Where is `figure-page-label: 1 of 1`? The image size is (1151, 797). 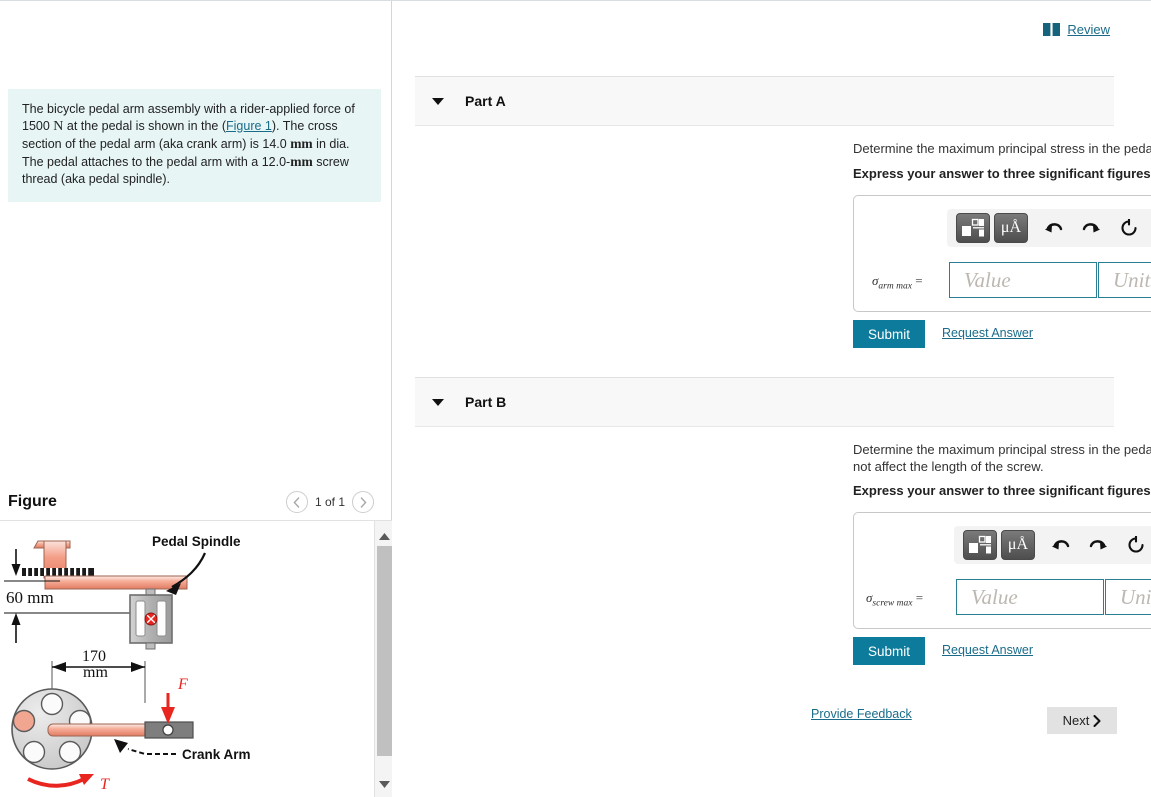
figure-page-label: 1 of 1 is located at coordinates (329, 502).